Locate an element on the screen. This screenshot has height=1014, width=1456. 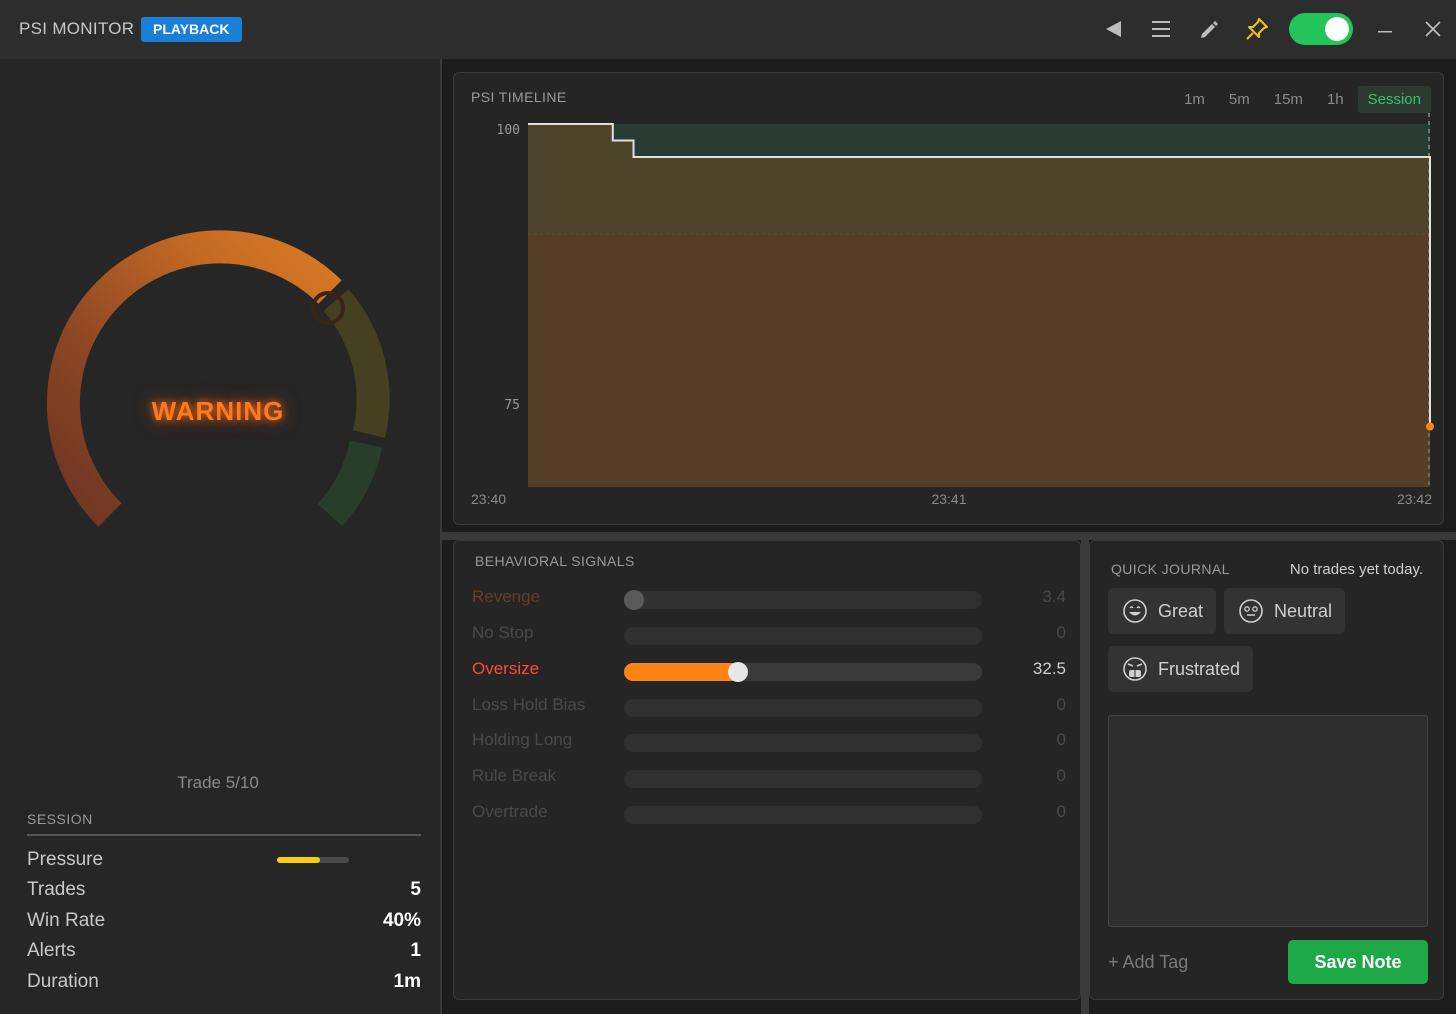
x-tick-label: 23:40 is located at coordinates (488, 499).